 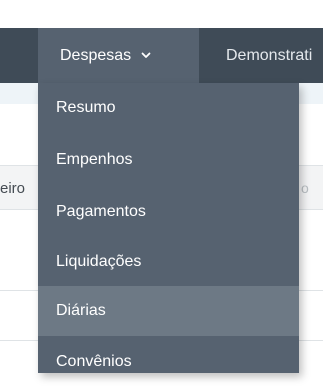 I want to click on top-navbar: Despesas Demonstrati, so click(x=161, y=55).